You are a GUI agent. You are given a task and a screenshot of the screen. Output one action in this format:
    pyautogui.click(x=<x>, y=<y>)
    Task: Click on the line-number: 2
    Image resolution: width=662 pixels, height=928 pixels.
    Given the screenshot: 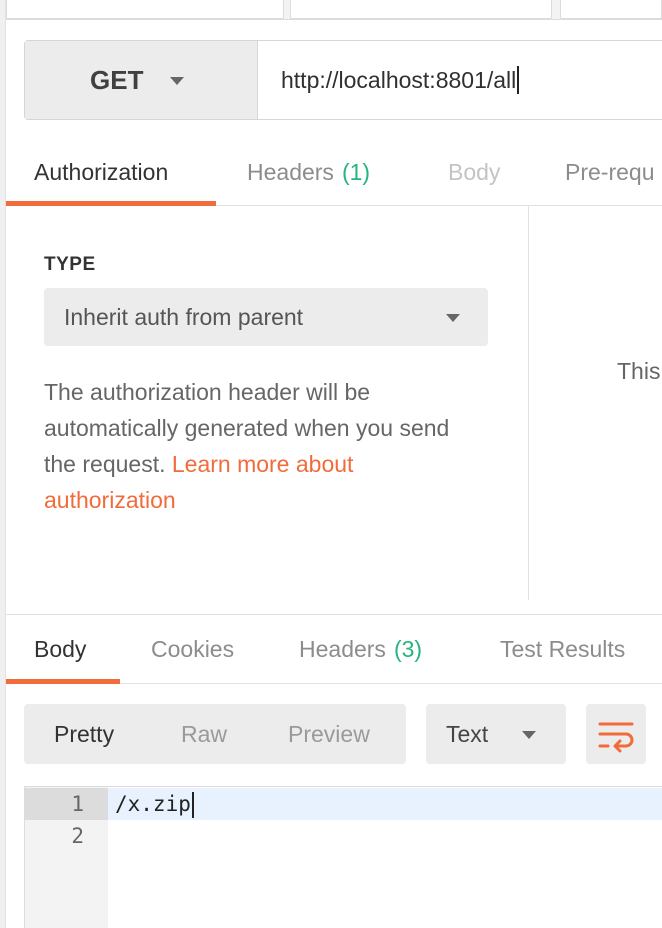 What is the action you would take?
    pyautogui.click(x=77, y=836)
    